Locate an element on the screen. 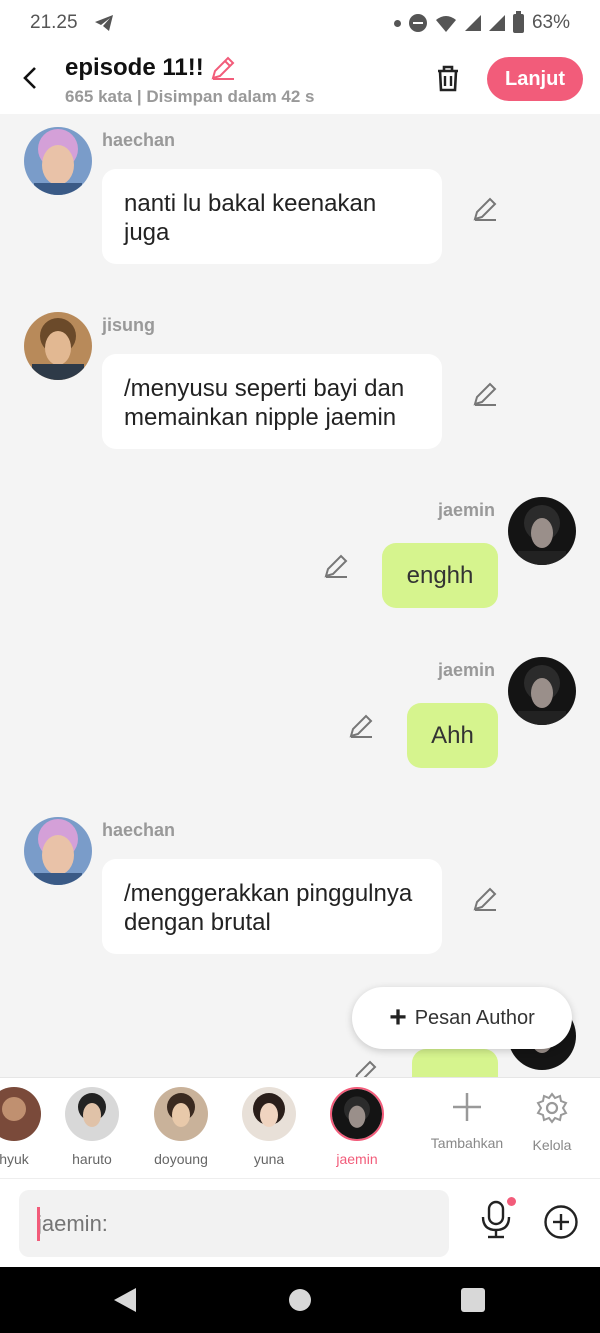  battery-icon is located at coordinates (518, 21).